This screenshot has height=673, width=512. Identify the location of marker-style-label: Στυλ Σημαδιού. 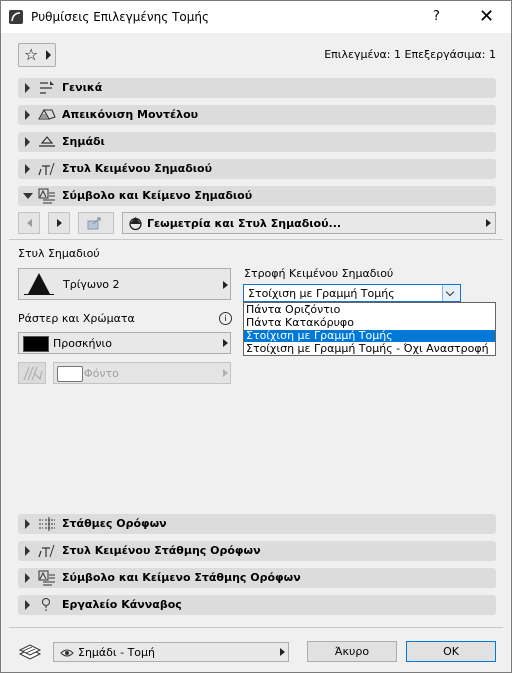
(59, 253).